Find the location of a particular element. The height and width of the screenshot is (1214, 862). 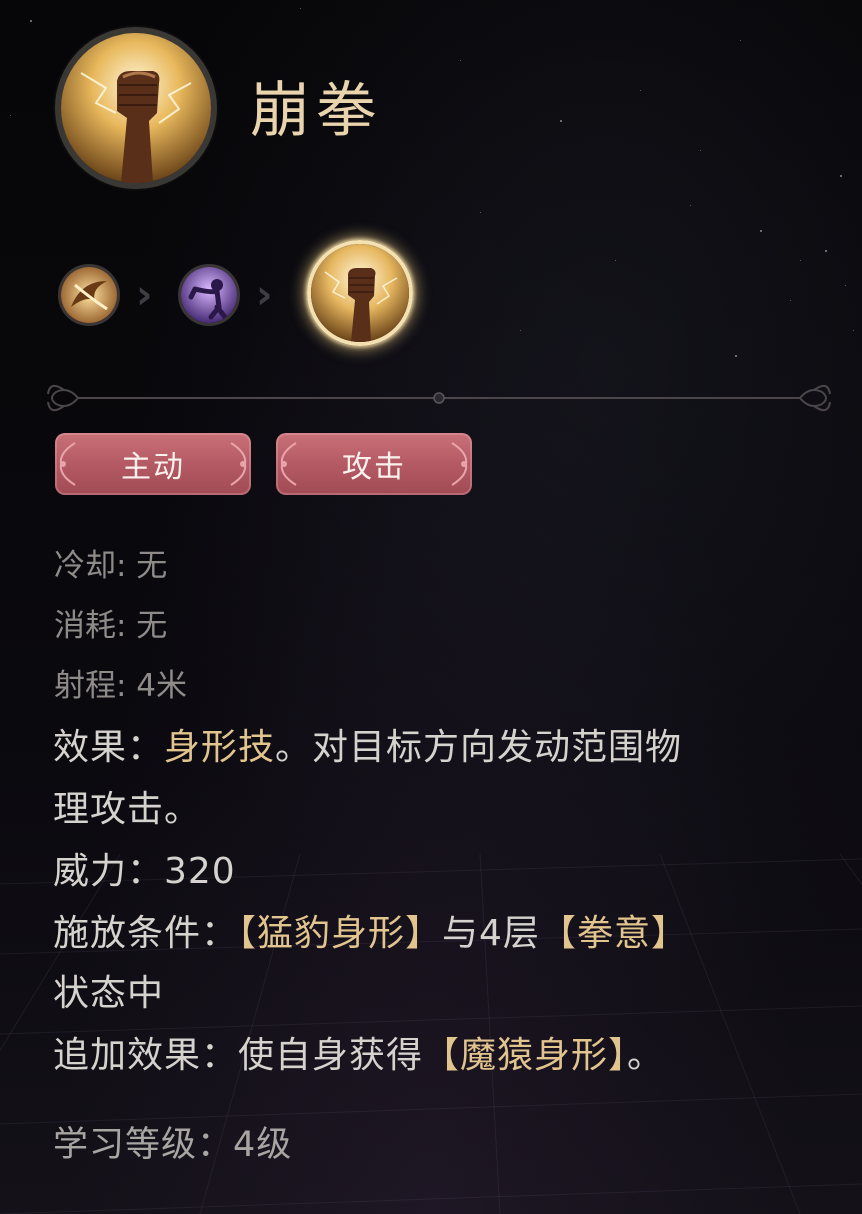

effect-highlight: 身形技 is located at coordinates (220, 747).